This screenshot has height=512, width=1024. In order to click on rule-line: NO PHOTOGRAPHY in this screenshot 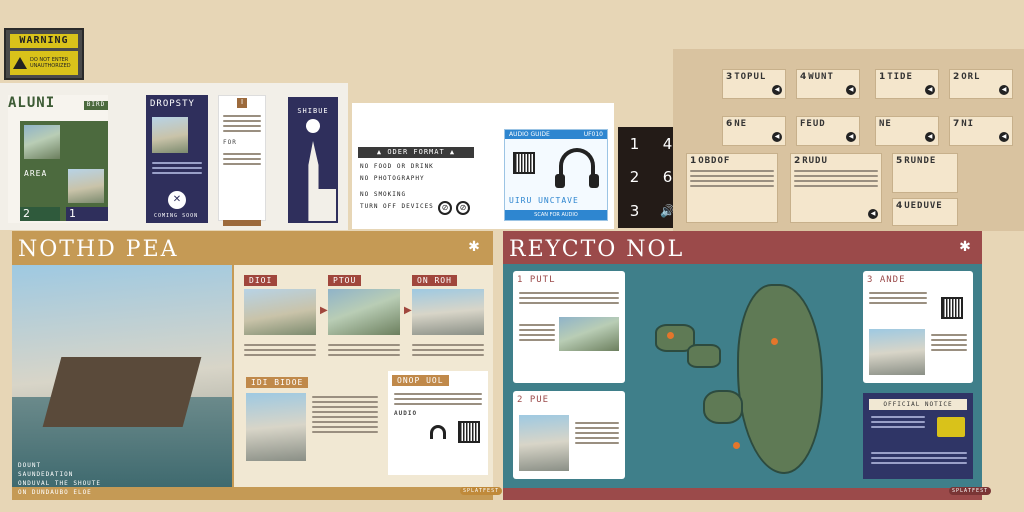, I will do `click(392, 178)`.